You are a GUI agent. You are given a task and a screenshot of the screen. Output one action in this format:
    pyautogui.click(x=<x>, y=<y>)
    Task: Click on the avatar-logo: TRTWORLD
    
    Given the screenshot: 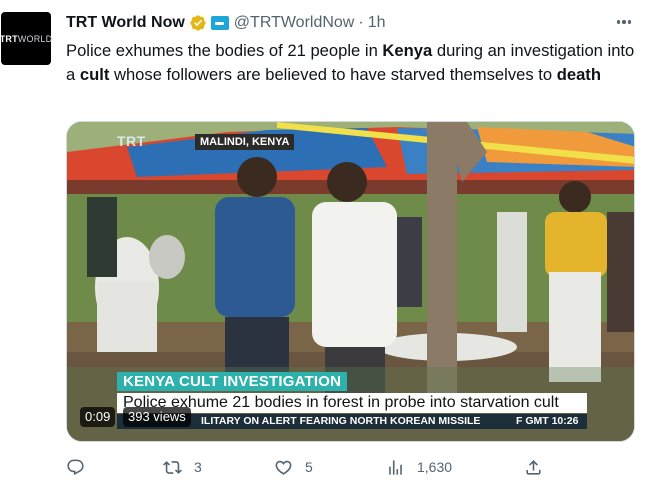 What is the action you would take?
    pyautogui.click(x=26, y=39)
    